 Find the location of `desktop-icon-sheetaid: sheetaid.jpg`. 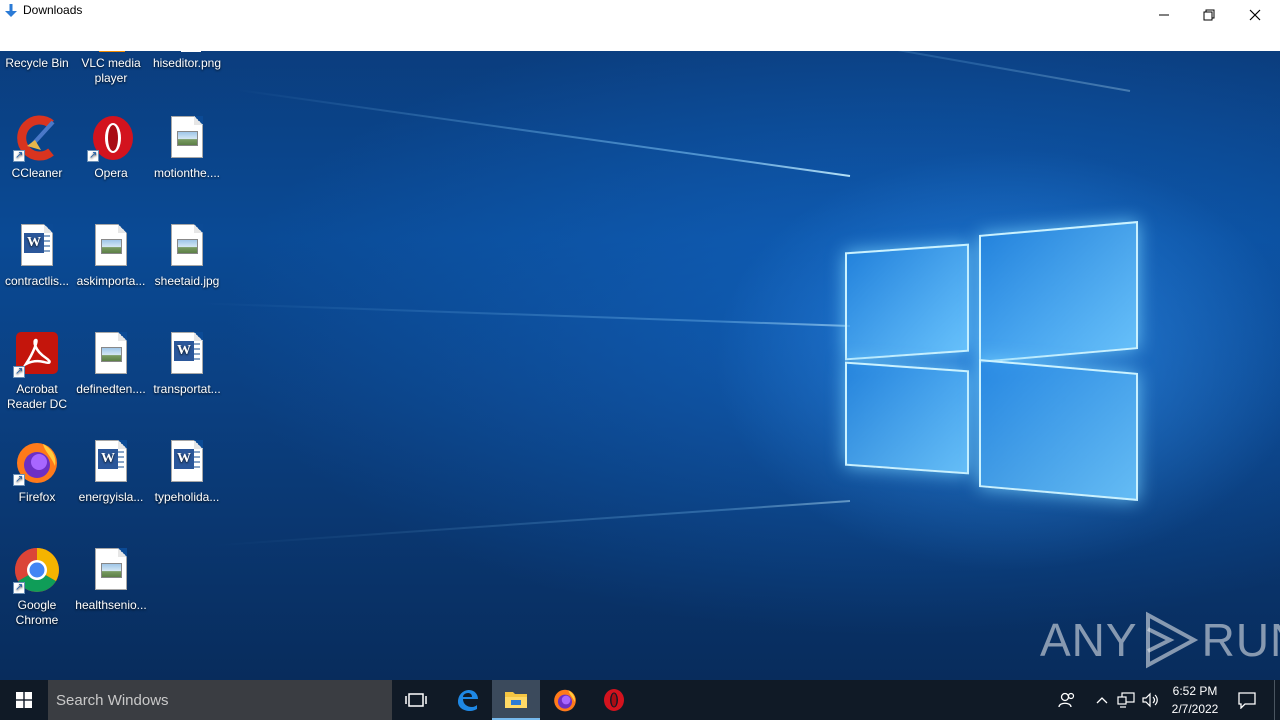

desktop-icon-sheetaid: sheetaid.jpg is located at coordinates (187, 255).